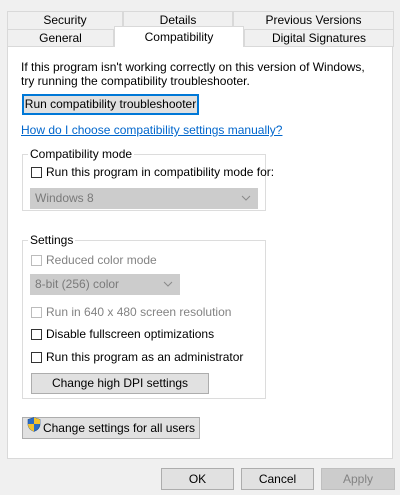  I want to click on disable-fullscreen-label: Disable fullscreen optimizations, so click(130, 334).